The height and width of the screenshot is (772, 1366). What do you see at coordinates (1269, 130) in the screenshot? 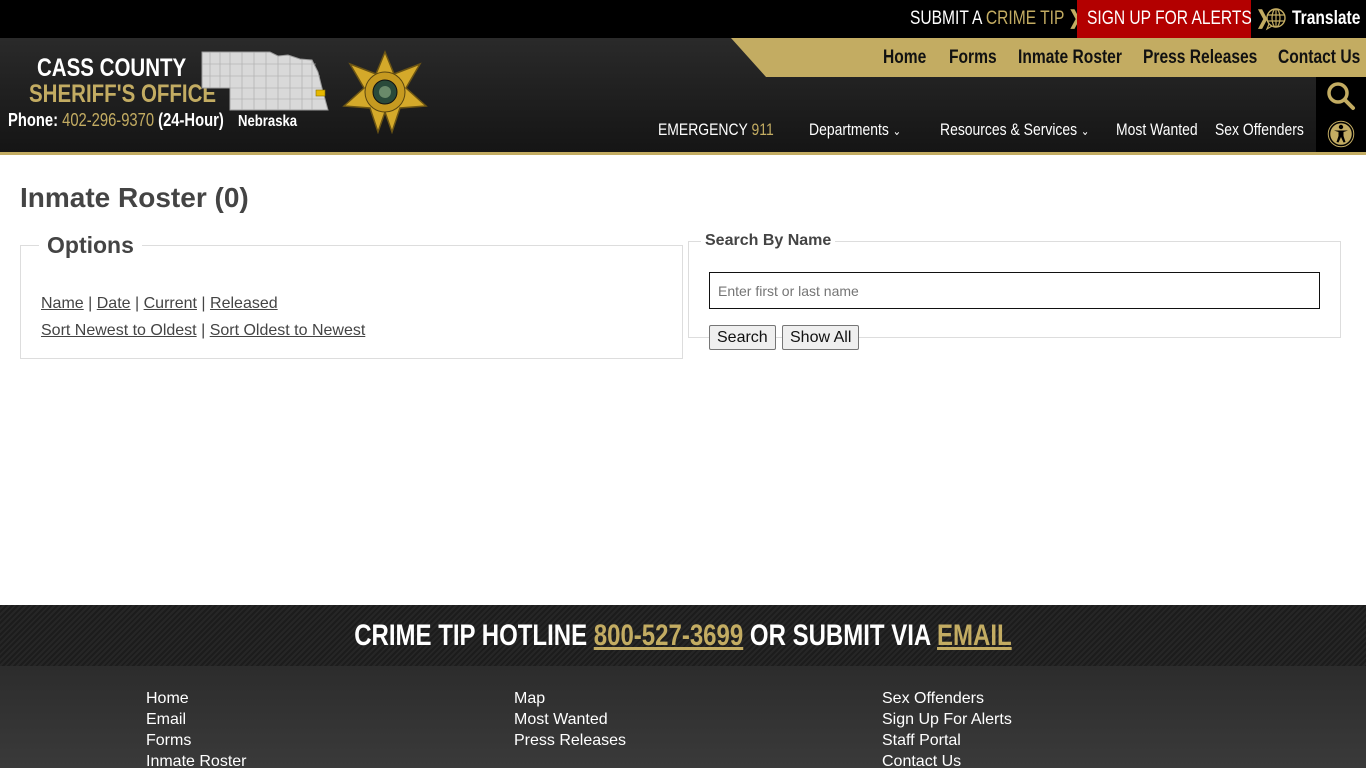
I see `nav-sex-offenders: Sex Offenders` at bounding box center [1269, 130].